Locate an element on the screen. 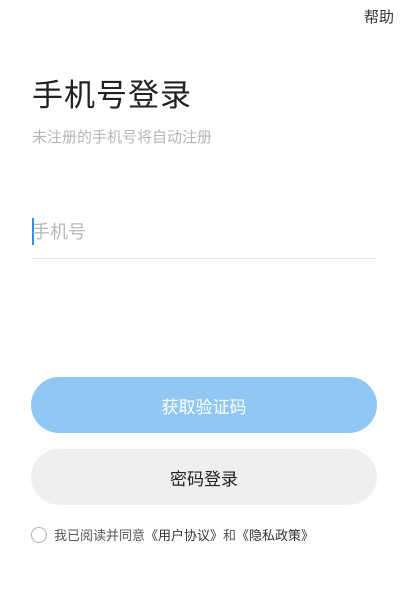 The height and width of the screenshot is (613, 408). page-title: 手机号登录 is located at coordinates (112, 96).